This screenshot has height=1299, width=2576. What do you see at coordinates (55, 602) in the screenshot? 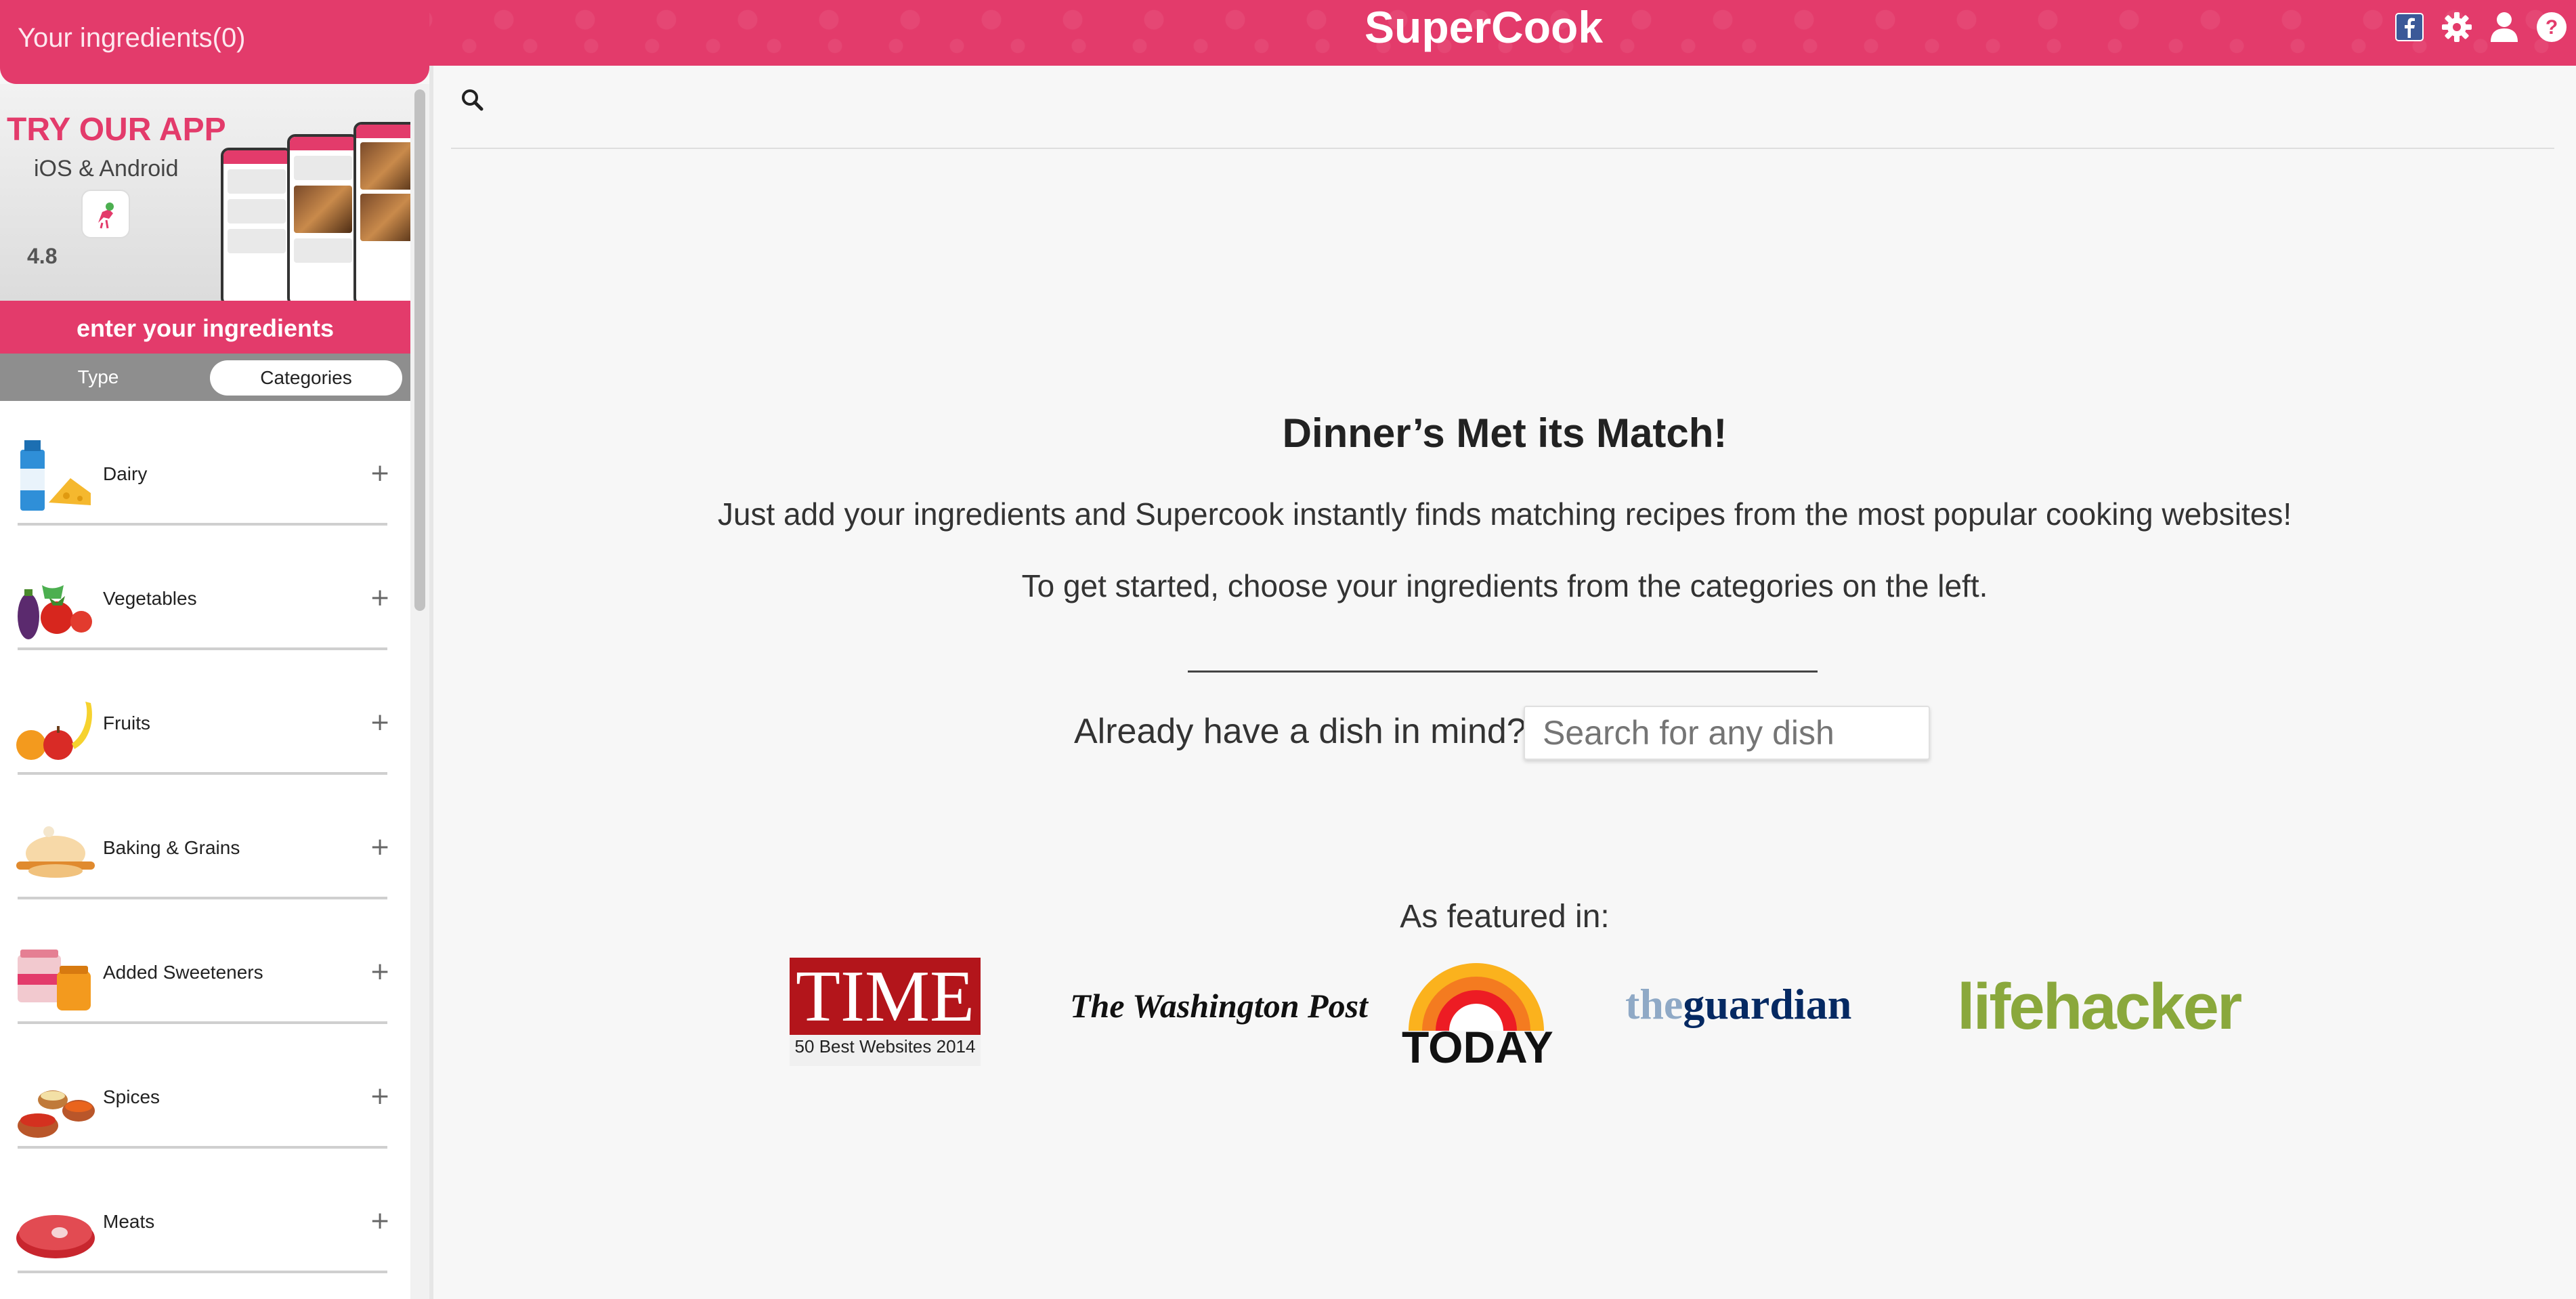
I see `vegetables-icon` at bounding box center [55, 602].